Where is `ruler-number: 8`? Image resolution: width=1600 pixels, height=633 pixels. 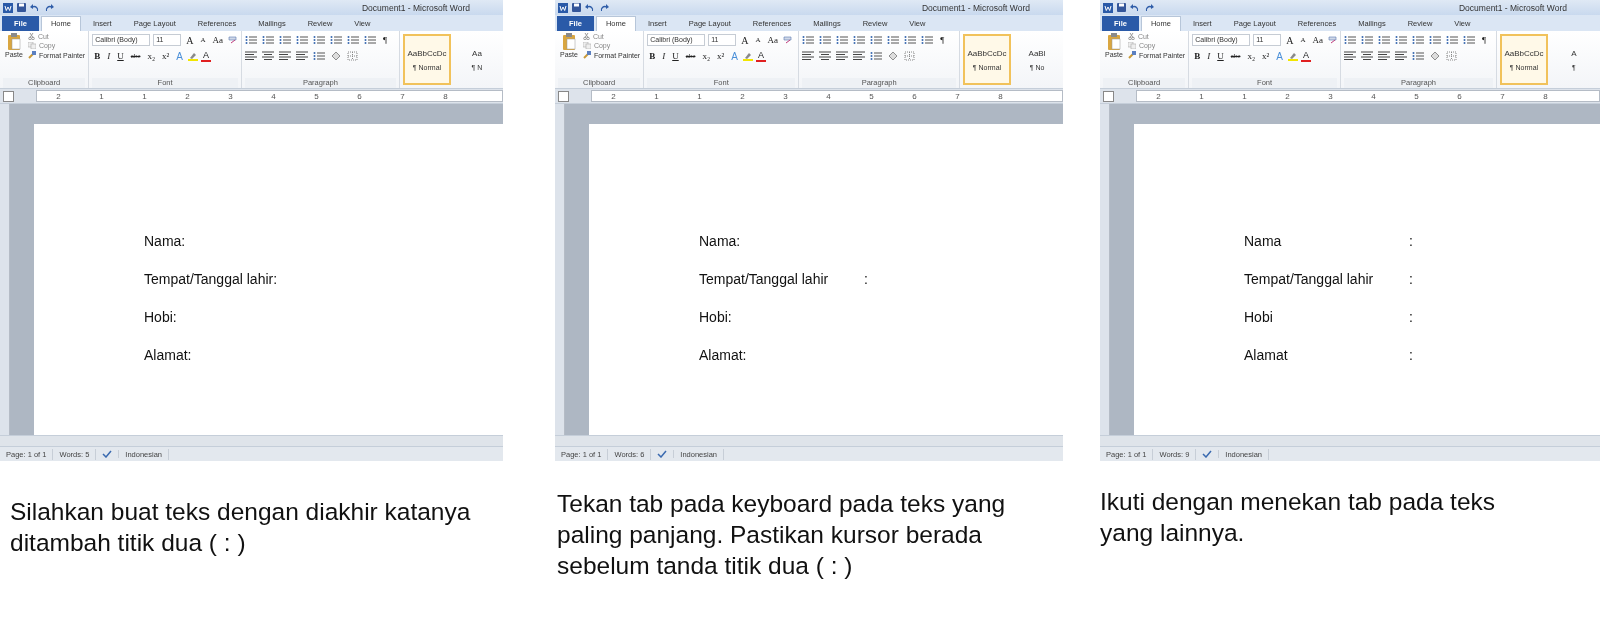 ruler-number: 8 is located at coordinates (1000, 96).